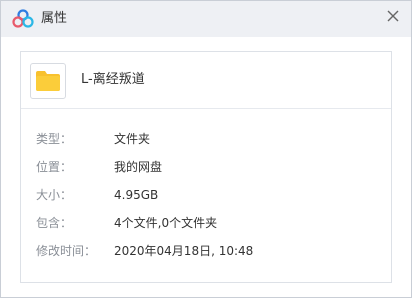 This screenshot has width=412, height=298. What do you see at coordinates (166, 223) in the screenshot?
I see `property-value: 4个文件,0个文件夹` at bounding box center [166, 223].